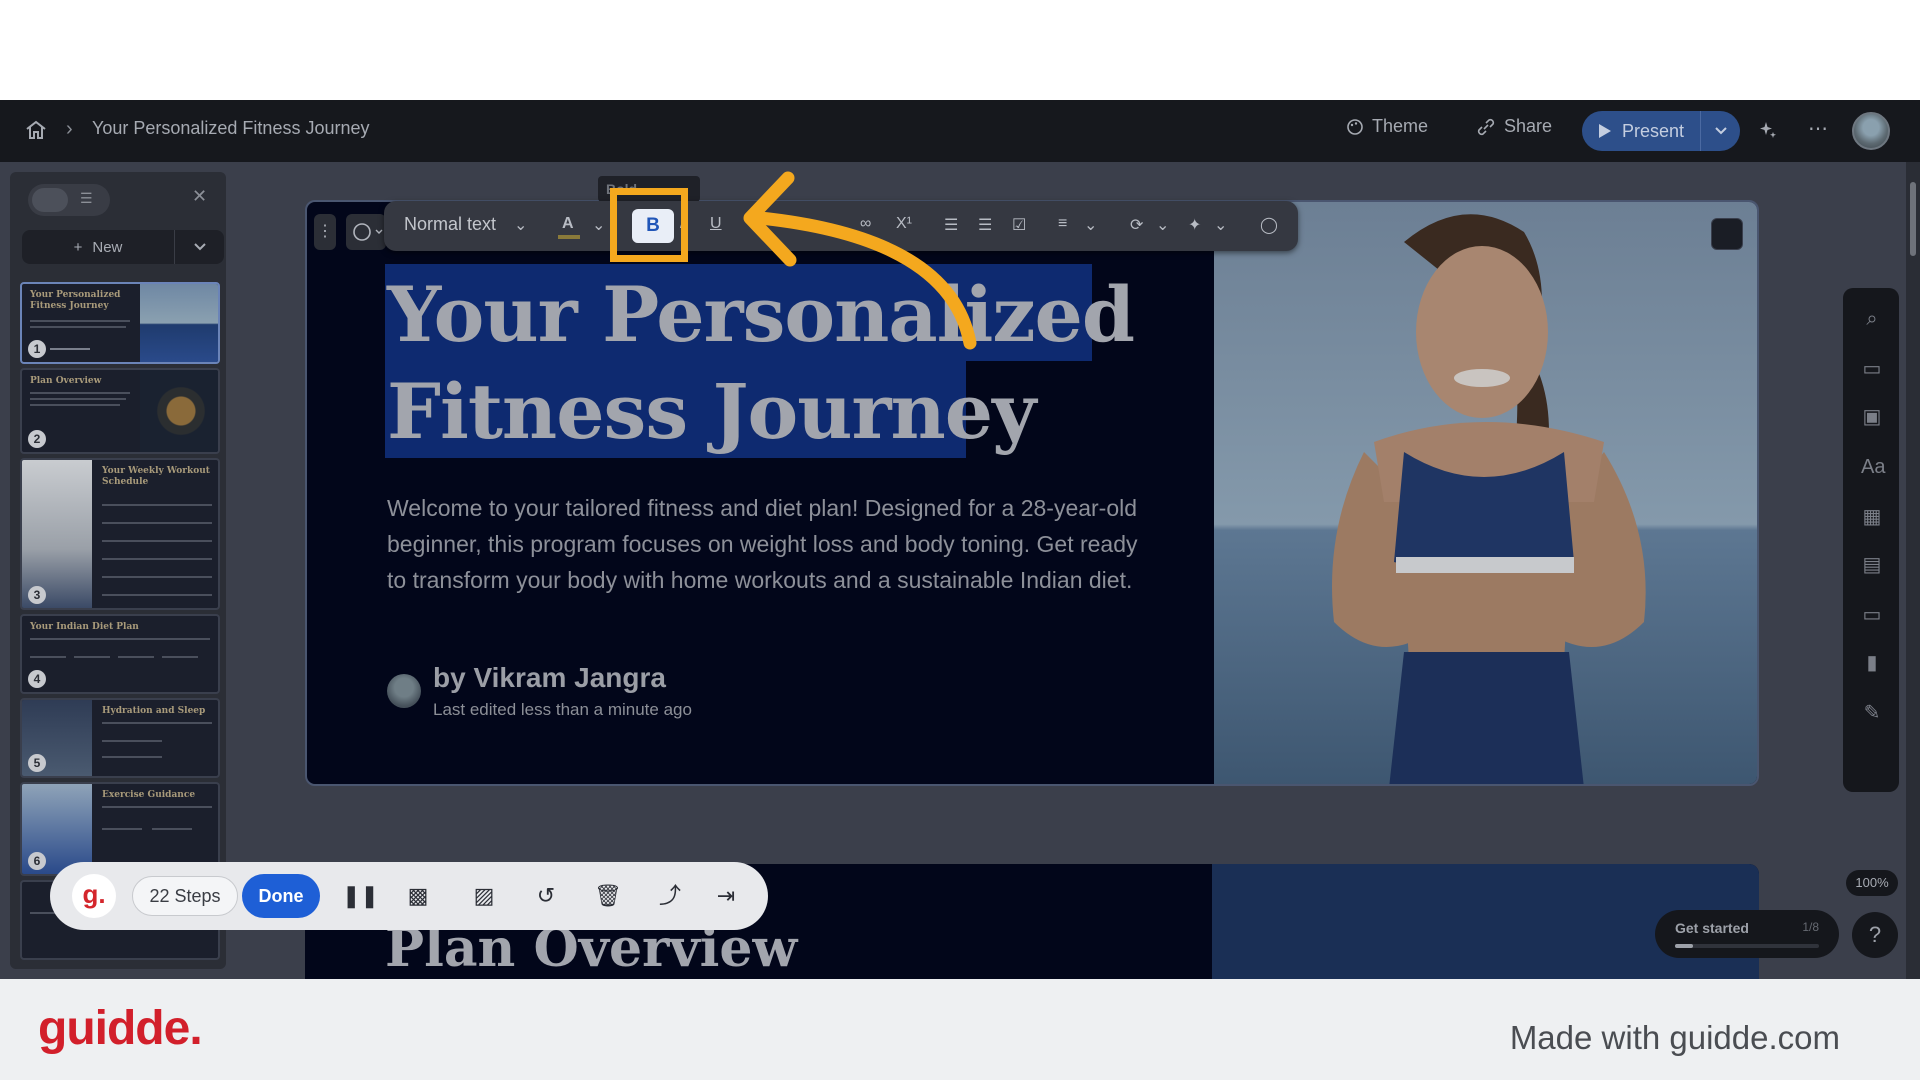  What do you see at coordinates (546, 896) in the screenshot?
I see `undo-icon: ↺` at bounding box center [546, 896].